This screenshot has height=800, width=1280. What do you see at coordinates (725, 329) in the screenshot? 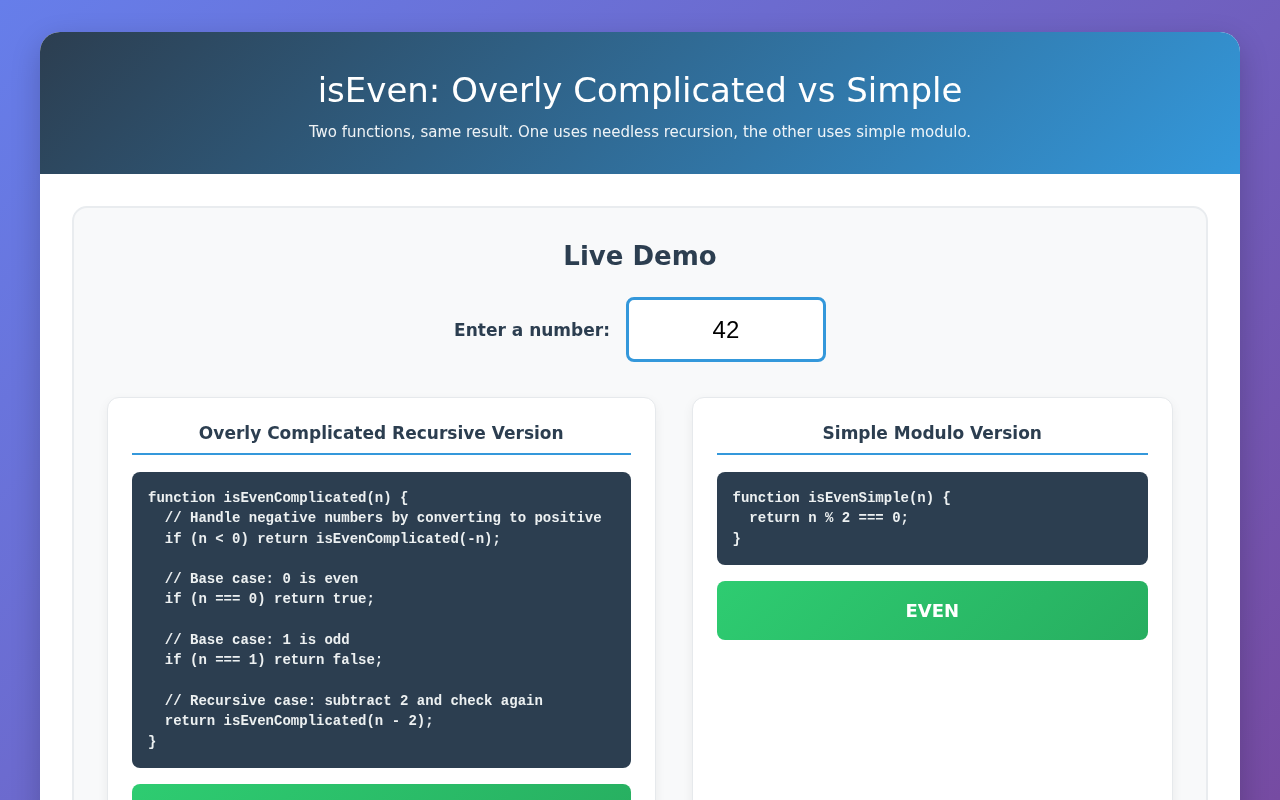
I see `number-input: 42` at bounding box center [725, 329].